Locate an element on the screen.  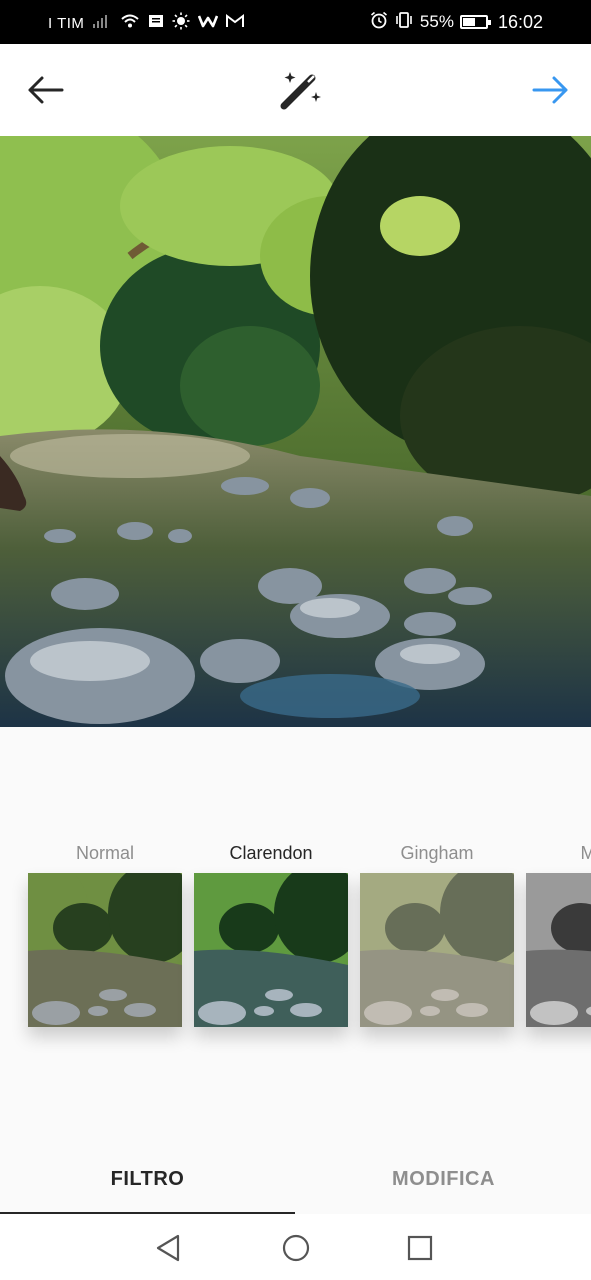
alarm-icon is located at coordinates (379, 22).